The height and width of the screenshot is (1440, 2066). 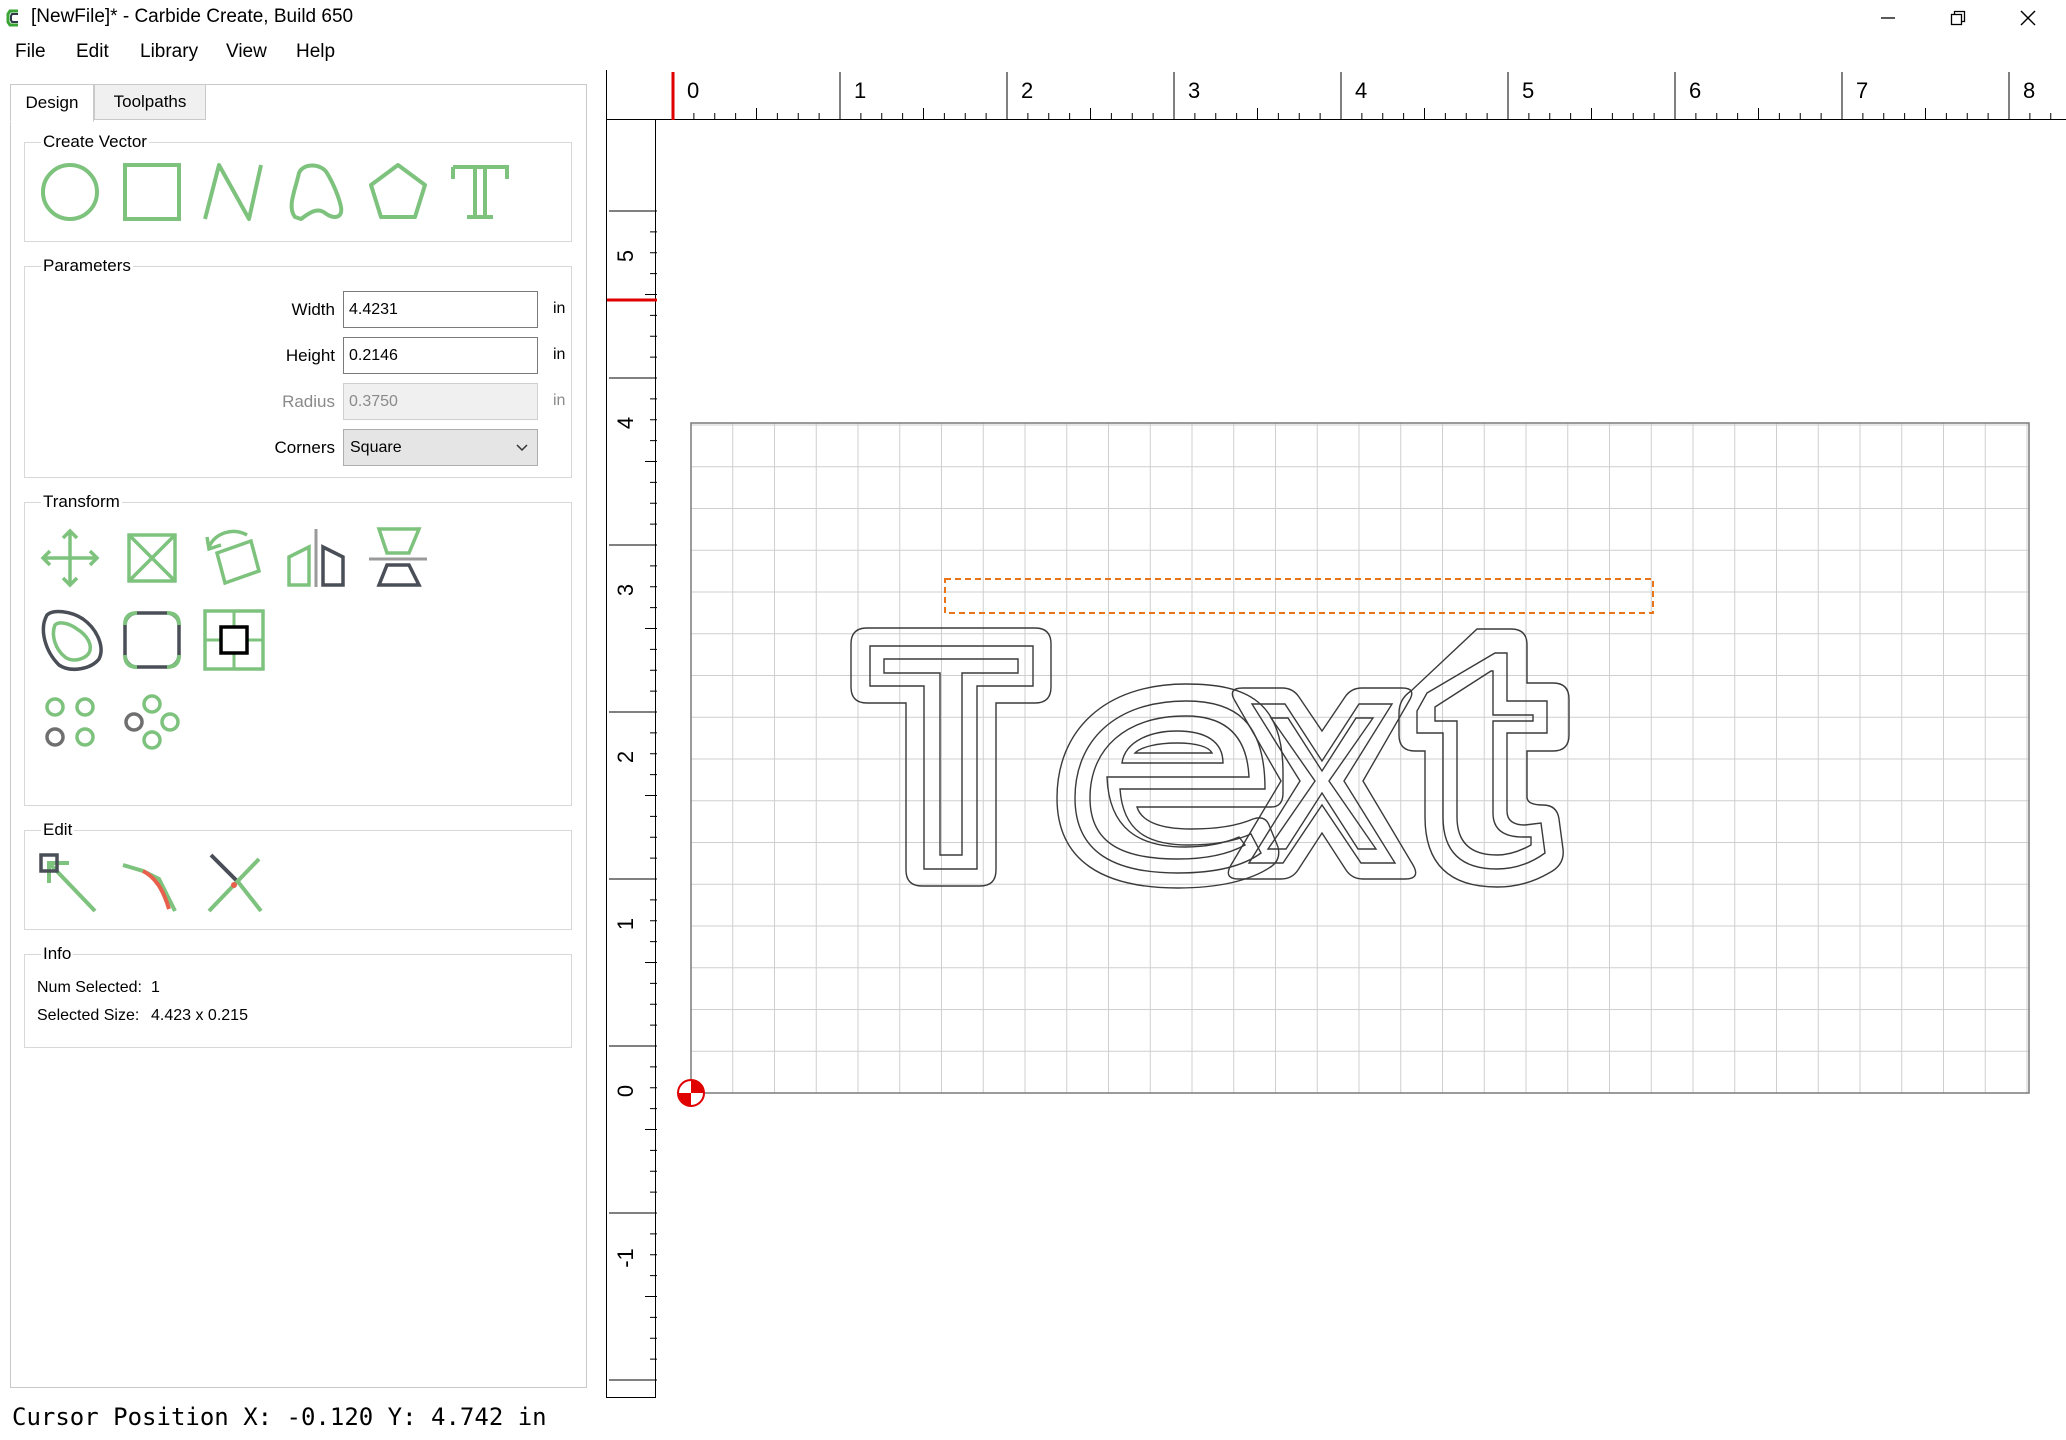 What do you see at coordinates (279, 1417) in the screenshot?
I see `cursor-position-status: Cursor Position X: -0.120 Y: 4.742 in` at bounding box center [279, 1417].